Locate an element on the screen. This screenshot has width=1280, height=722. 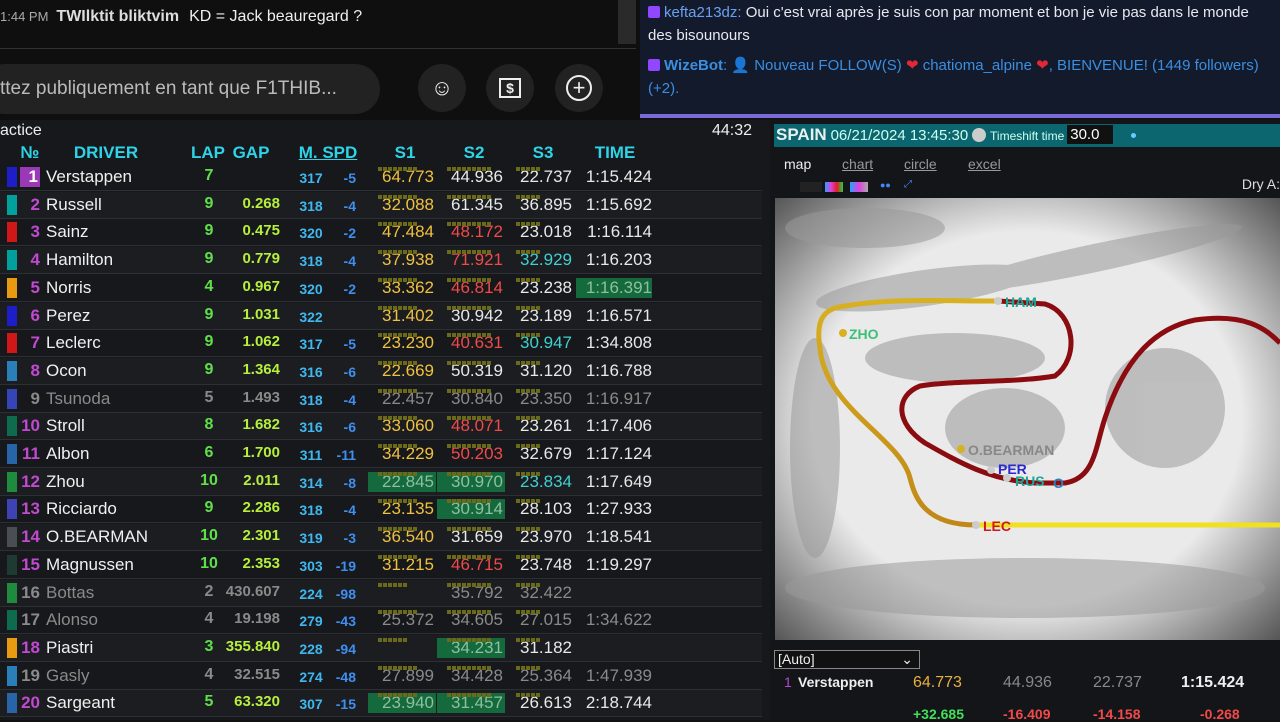
timeshift-icon is located at coordinates (979, 135).